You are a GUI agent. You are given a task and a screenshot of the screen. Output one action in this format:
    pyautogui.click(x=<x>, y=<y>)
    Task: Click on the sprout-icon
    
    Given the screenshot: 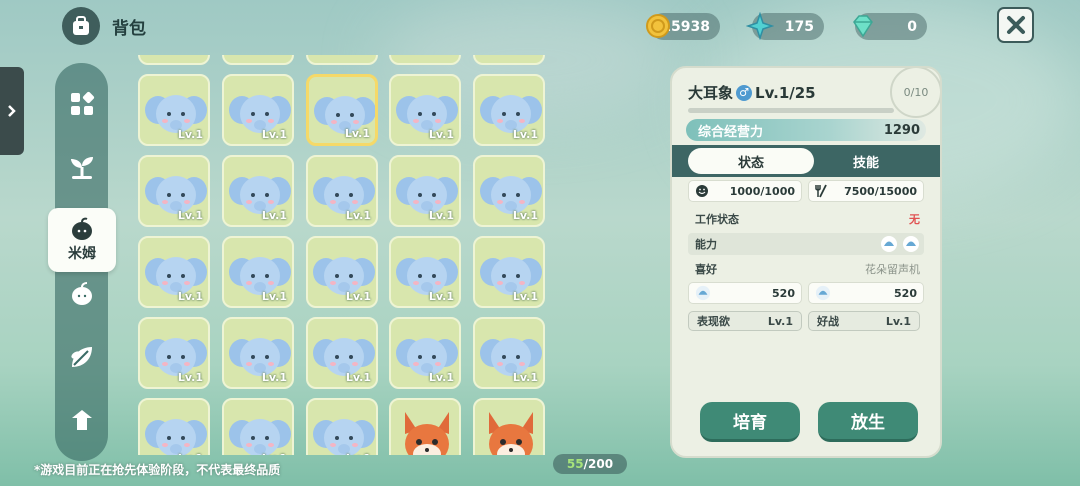 What is the action you would take?
    pyautogui.click(x=81, y=168)
    